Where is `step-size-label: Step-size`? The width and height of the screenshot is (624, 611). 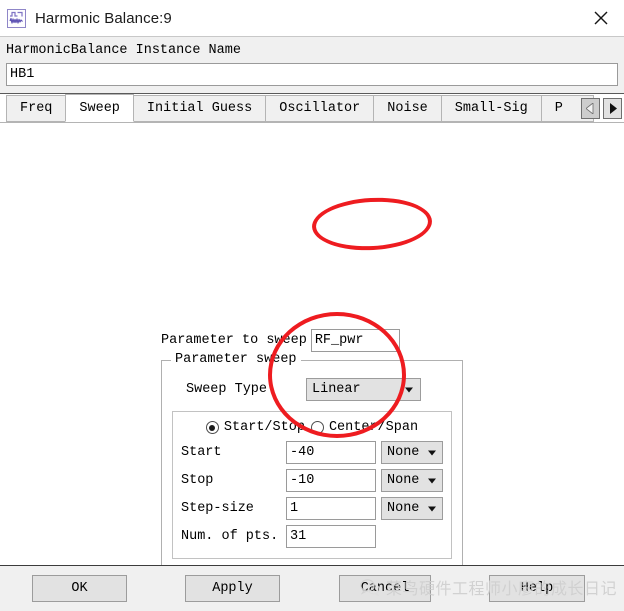 step-size-label: Step-size is located at coordinates (217, 508).